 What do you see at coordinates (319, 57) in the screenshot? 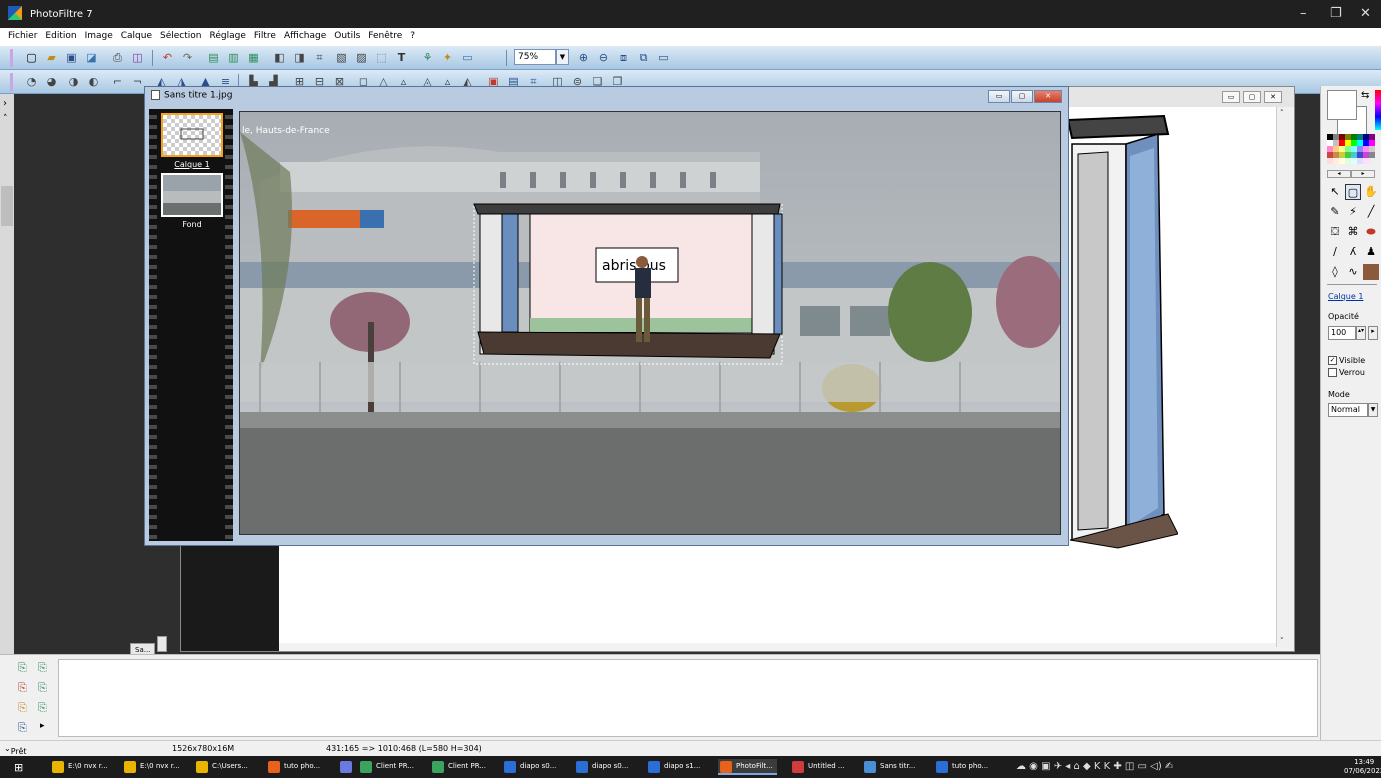
I see `crop-icon: ⌗` at bounding box center [319, 57].